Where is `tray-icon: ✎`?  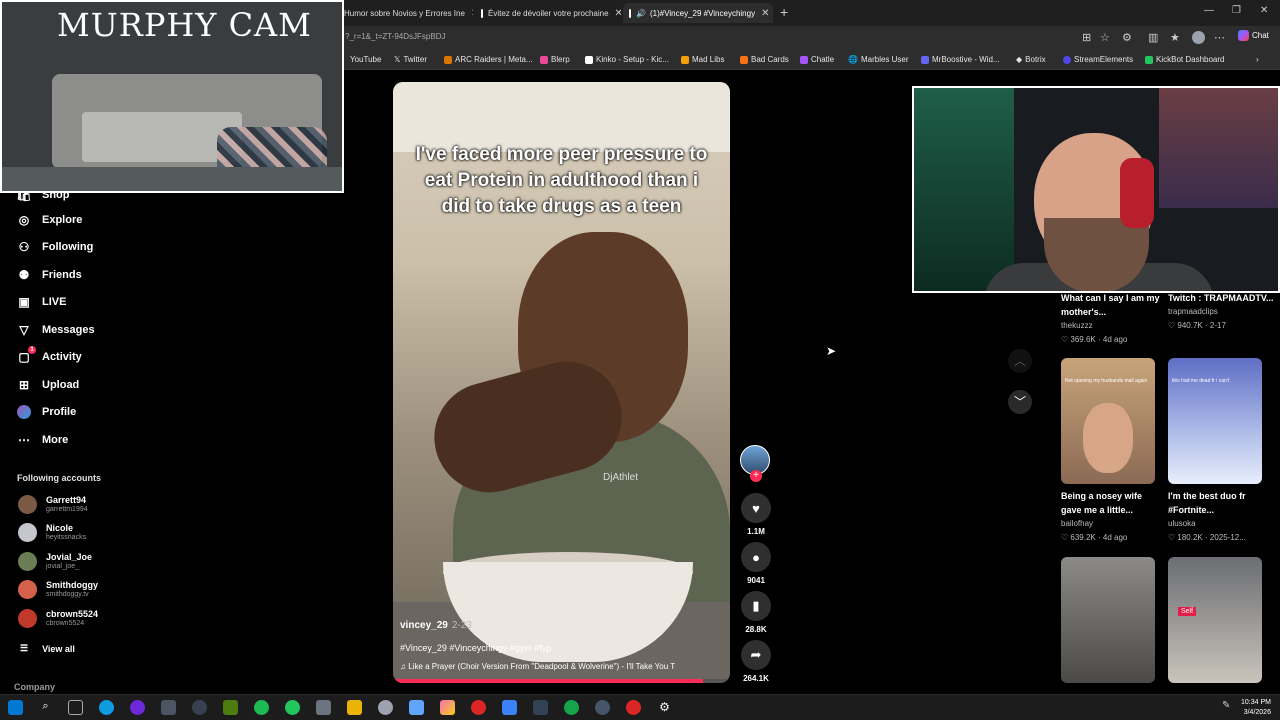 tray-icon: ✎ is located at coordinates (1229, 707).